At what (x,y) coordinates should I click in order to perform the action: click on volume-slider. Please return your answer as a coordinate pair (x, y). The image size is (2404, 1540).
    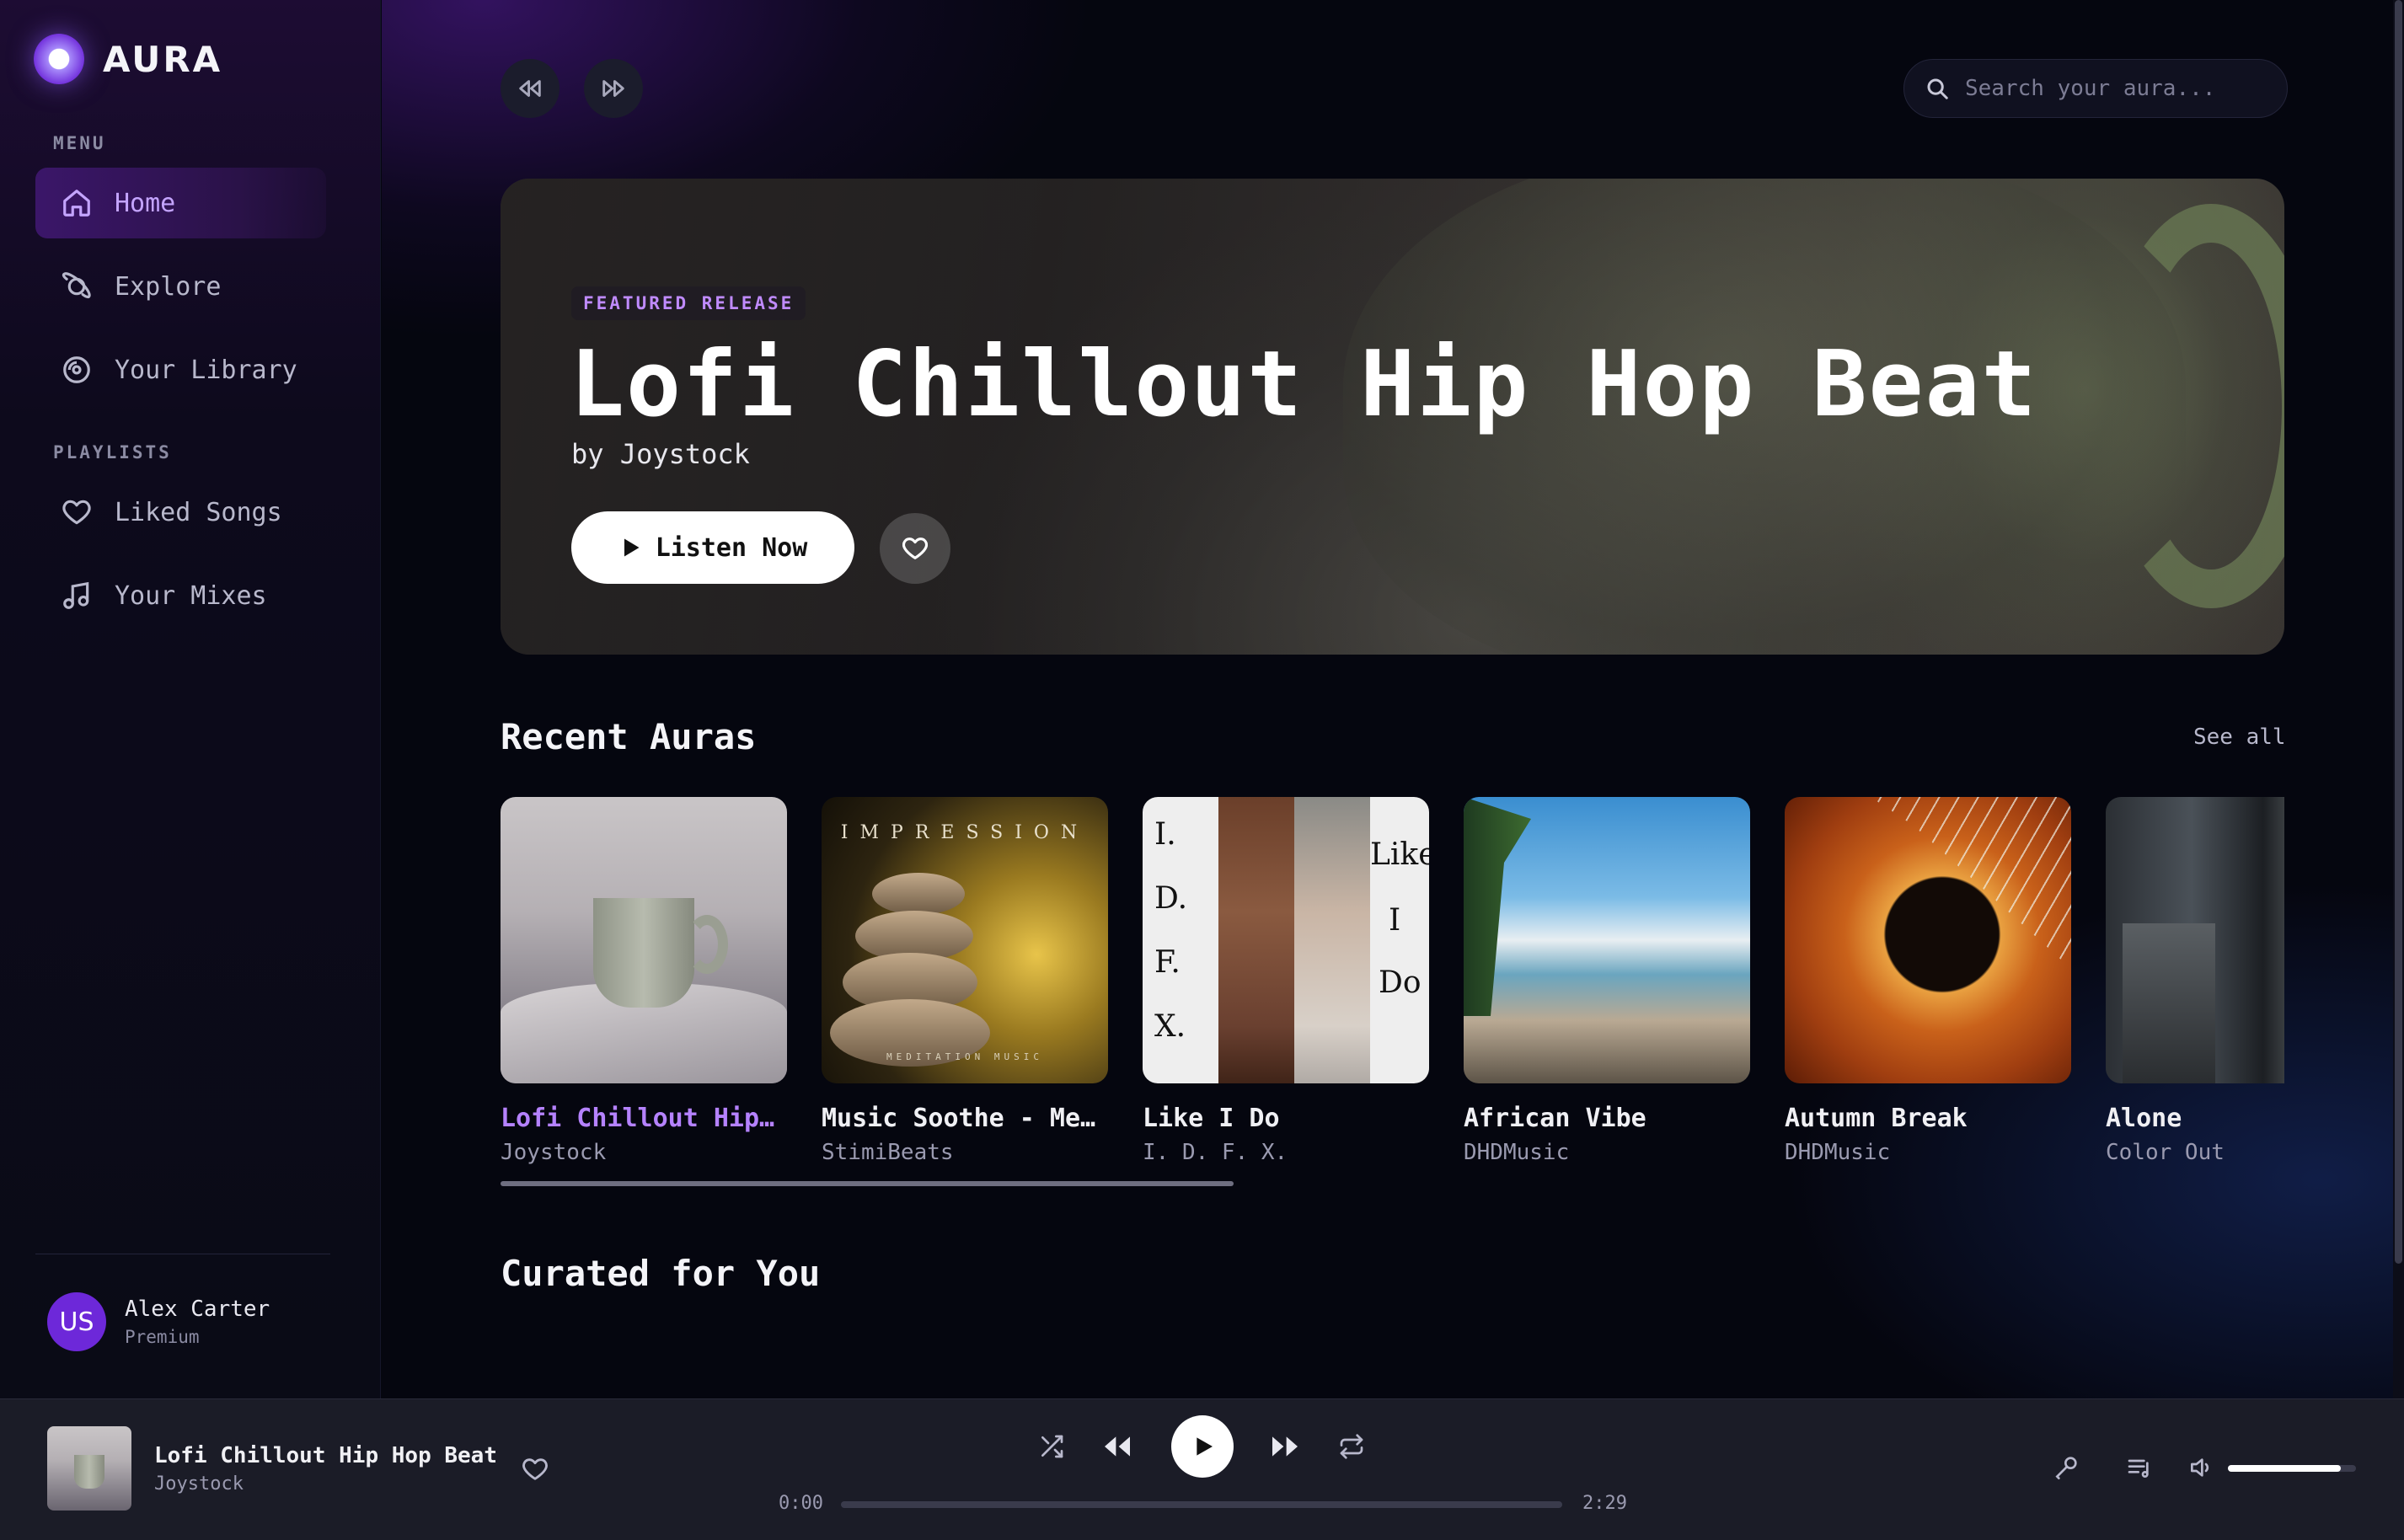
    Looking at the image, I should click on (2292, 1469).